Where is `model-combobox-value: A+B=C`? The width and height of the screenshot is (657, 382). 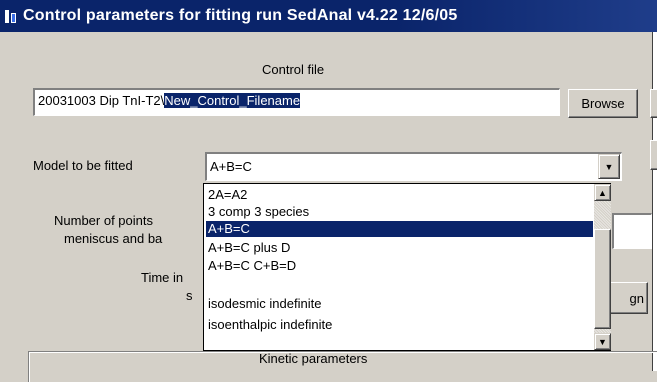
model-combobox-value: A+B=C is located at coordinates (231, 166).